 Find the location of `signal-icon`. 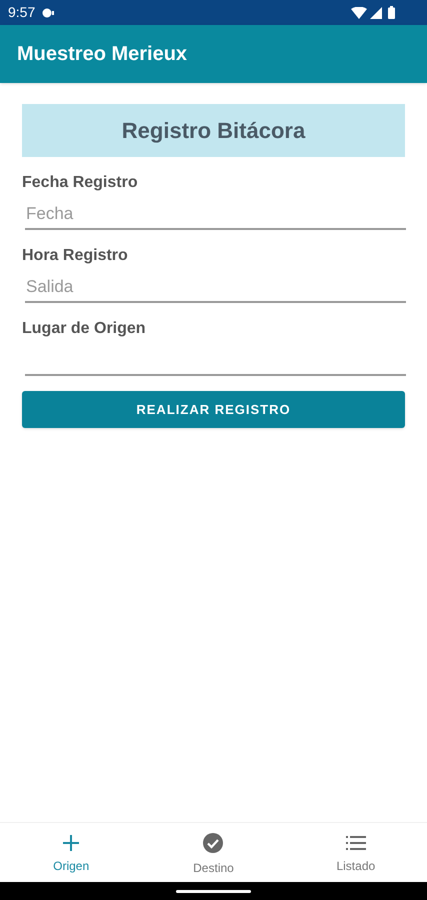

signal-icon is located at coordinates (376, 12).